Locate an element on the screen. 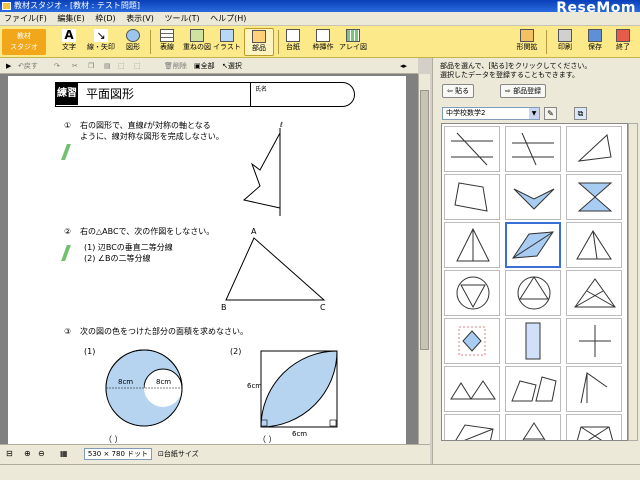 Image resolution: width=640 pixels, height=480 pixels. paste-icon: ▤ is located at coordinates (107, 66).